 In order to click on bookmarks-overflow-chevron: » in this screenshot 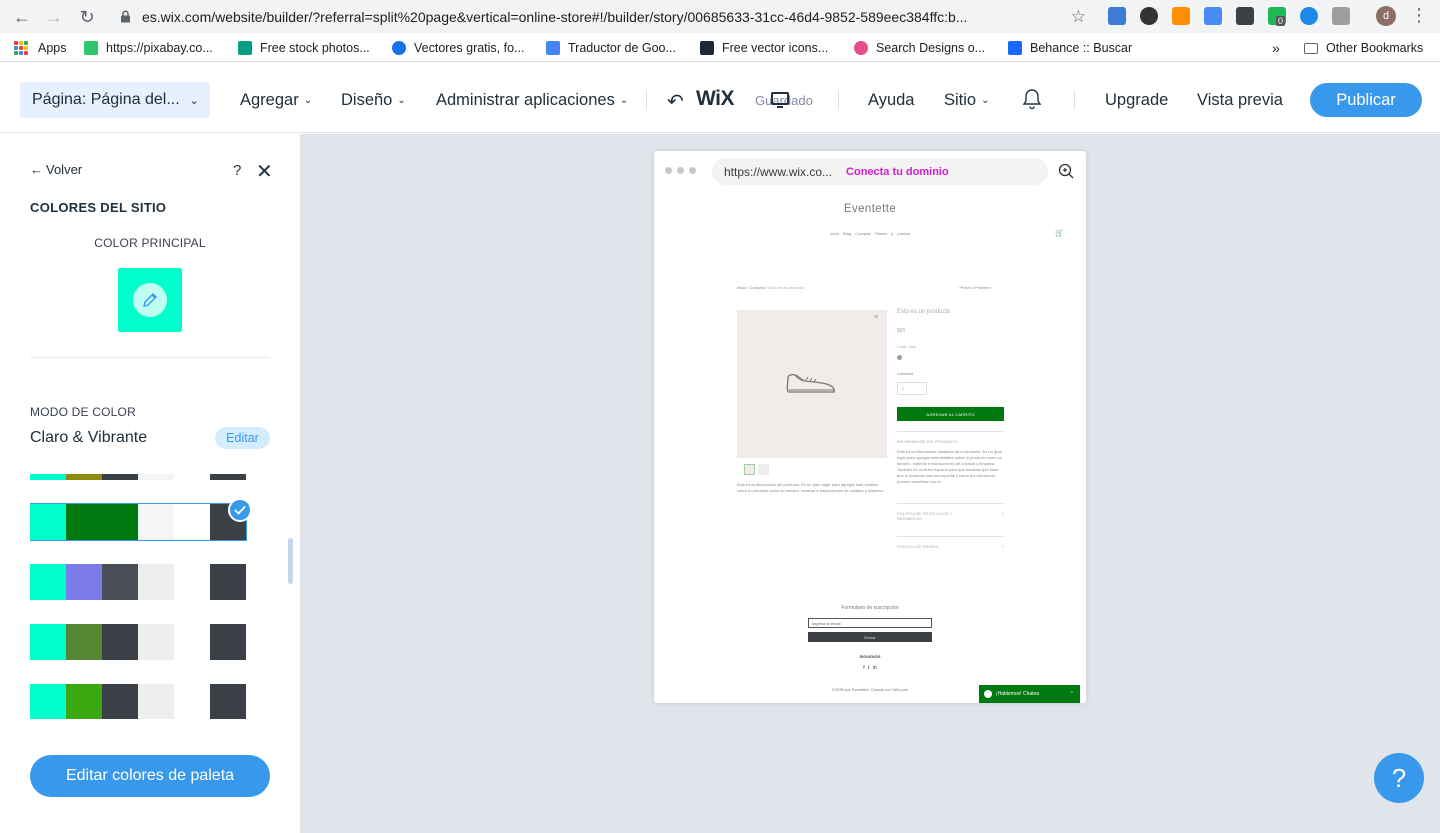, I will do `click(1276, 48)`.